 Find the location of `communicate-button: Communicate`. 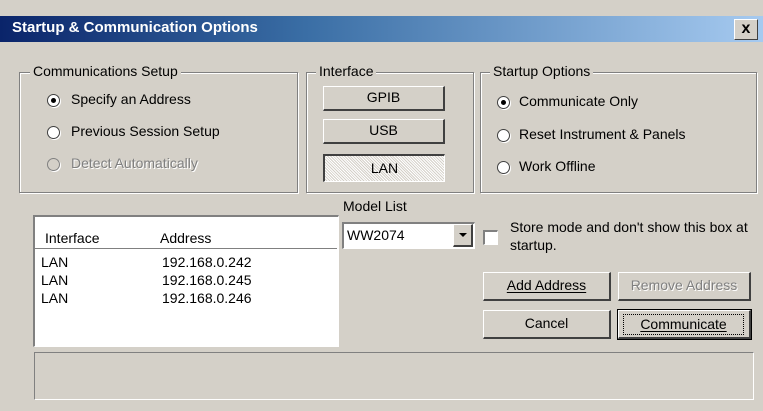

communicate-button: Communicate is located at coordinates (684, 324).